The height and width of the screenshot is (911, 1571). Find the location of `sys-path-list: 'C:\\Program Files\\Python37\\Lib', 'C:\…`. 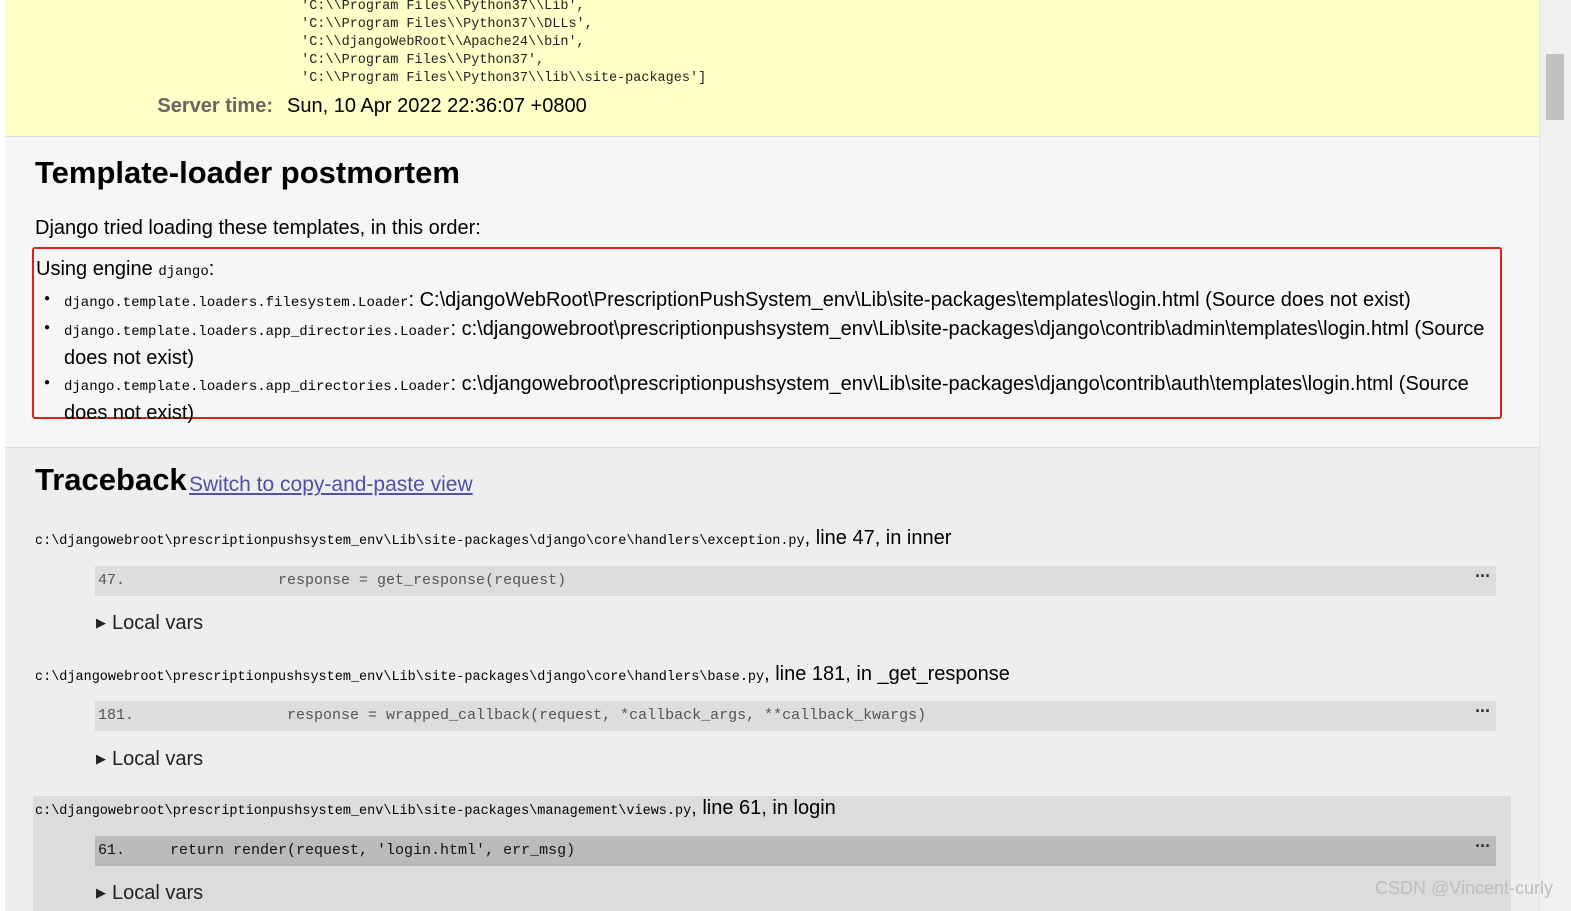

sys-path-list: 'C:\\Program Files\\Python37\\Lib', 'C:\… is located at coordinates (499, 44).